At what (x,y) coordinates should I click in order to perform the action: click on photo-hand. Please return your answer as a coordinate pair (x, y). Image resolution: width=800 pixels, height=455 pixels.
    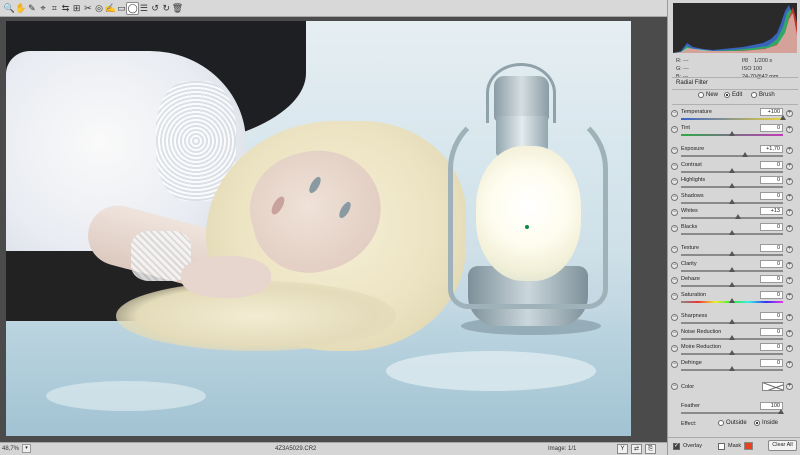
    Looking at the image, I should click on (226, 277).